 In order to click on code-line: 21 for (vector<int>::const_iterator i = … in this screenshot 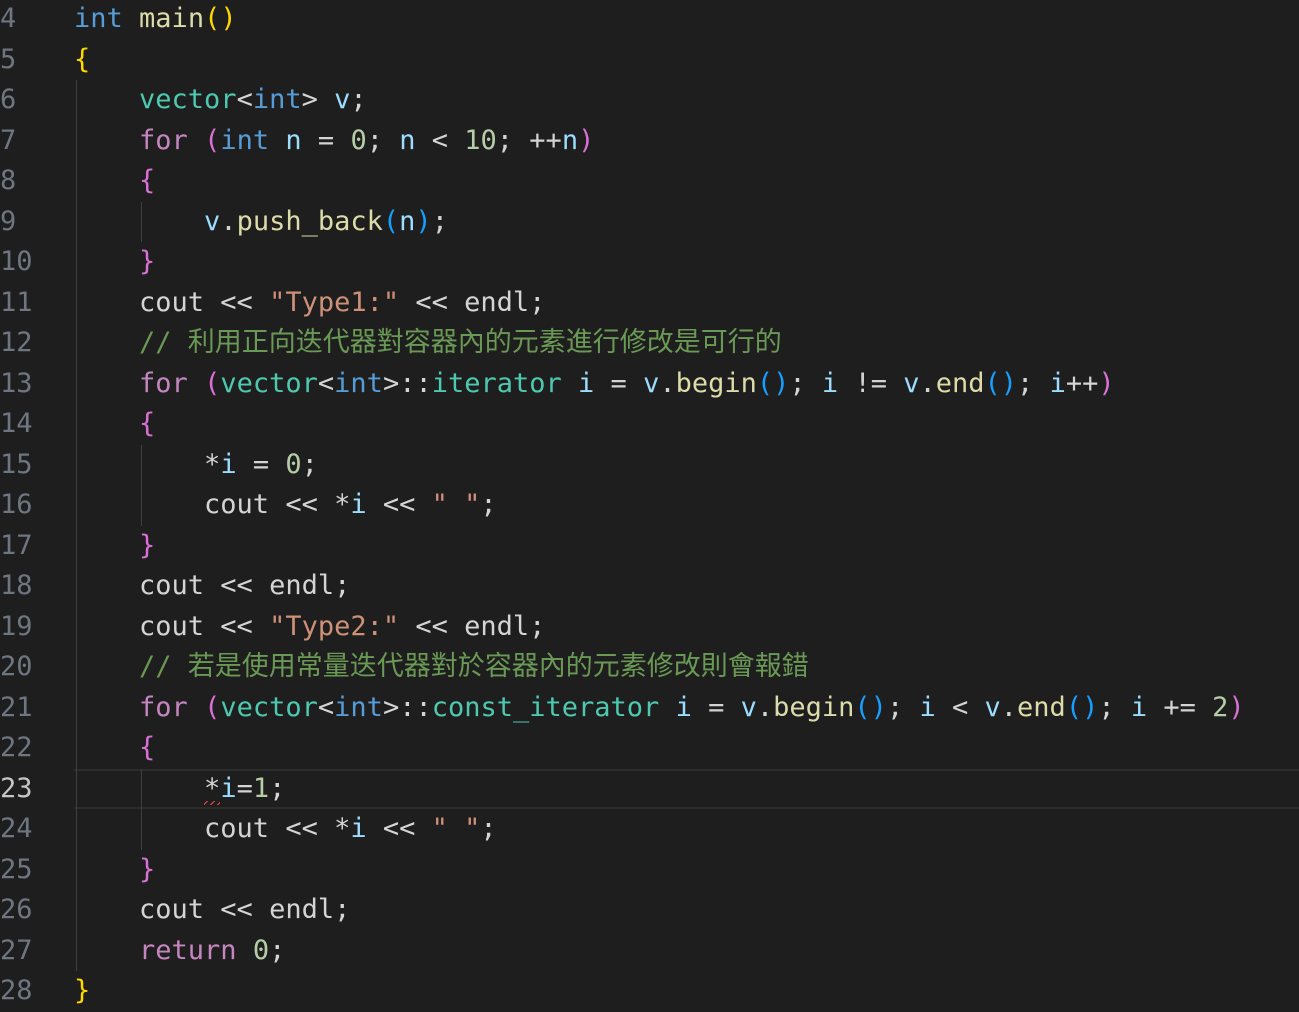, I will do `click(649, 708)`.